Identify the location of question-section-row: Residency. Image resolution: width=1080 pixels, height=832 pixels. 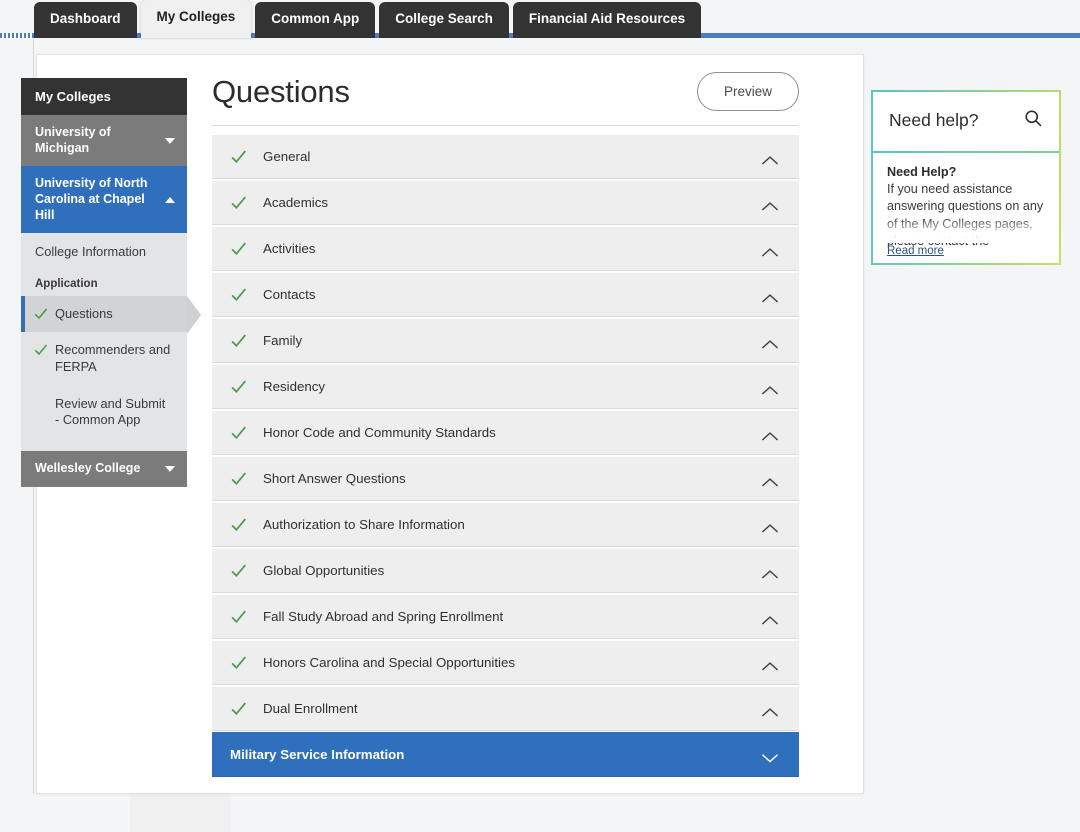
(505, 386).